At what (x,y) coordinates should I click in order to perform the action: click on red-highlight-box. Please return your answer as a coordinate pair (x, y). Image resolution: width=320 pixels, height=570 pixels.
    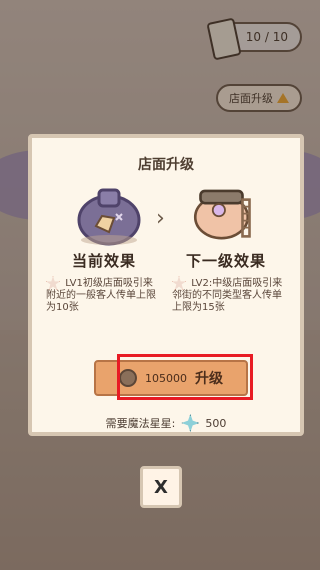
    Looking at the image, I should click on (185, 377).